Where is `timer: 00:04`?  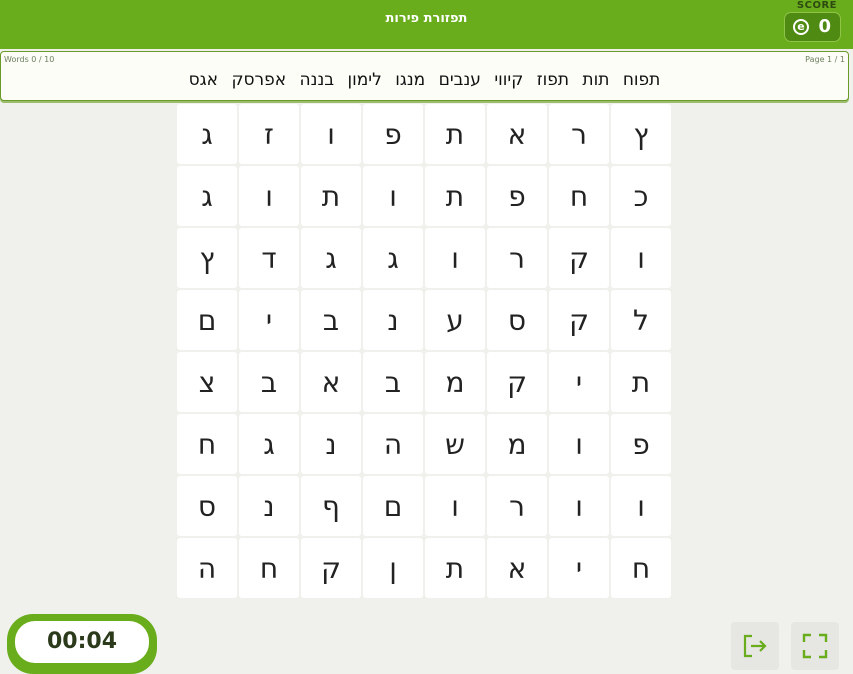
timer: 00:04 is located at coordinates (82, 644).